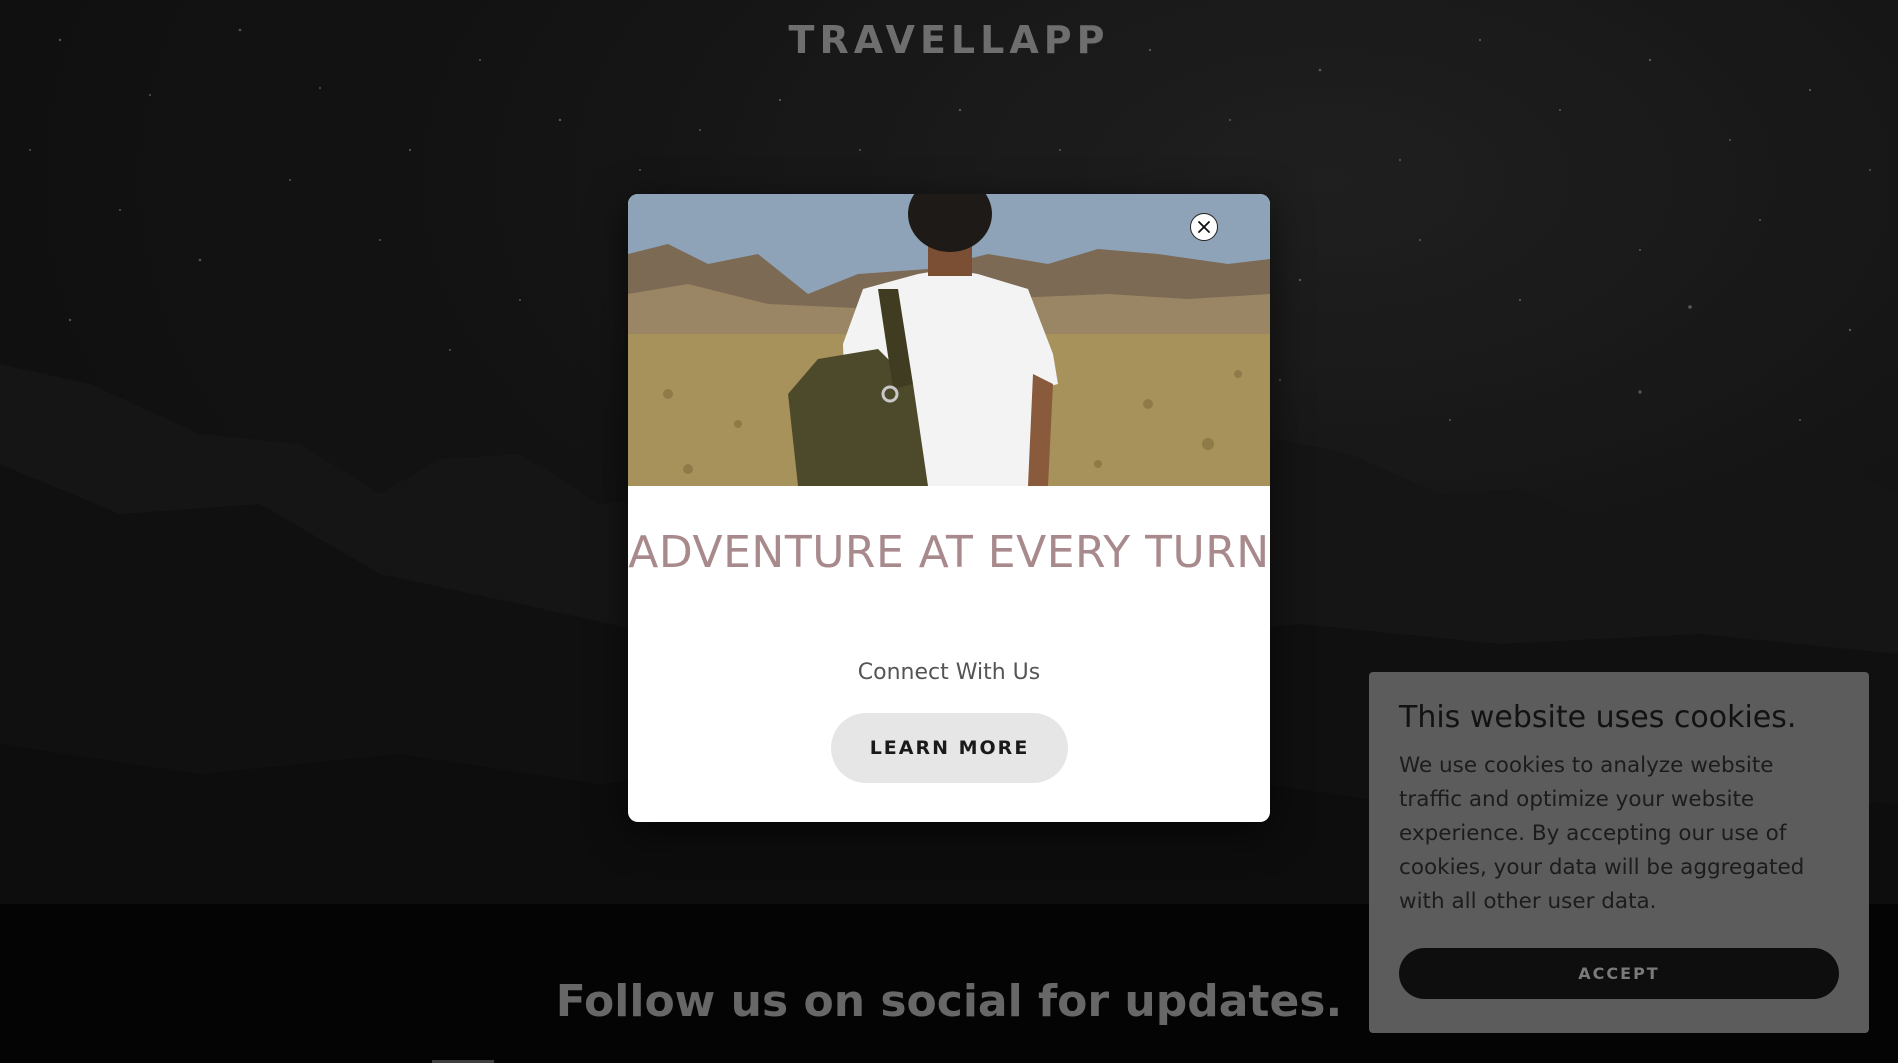  What do you see at coordinates (949, 748) in the screenshot?
I see `learn-more-button: LEARN MORE` at bounding box center [949, 748].